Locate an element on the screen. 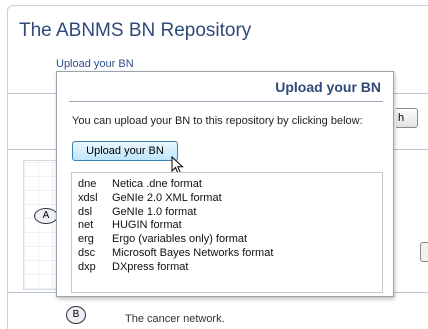 The width and height of the screenshot is (428, 329). format-extension: erg is located at coordinates (86, 239).